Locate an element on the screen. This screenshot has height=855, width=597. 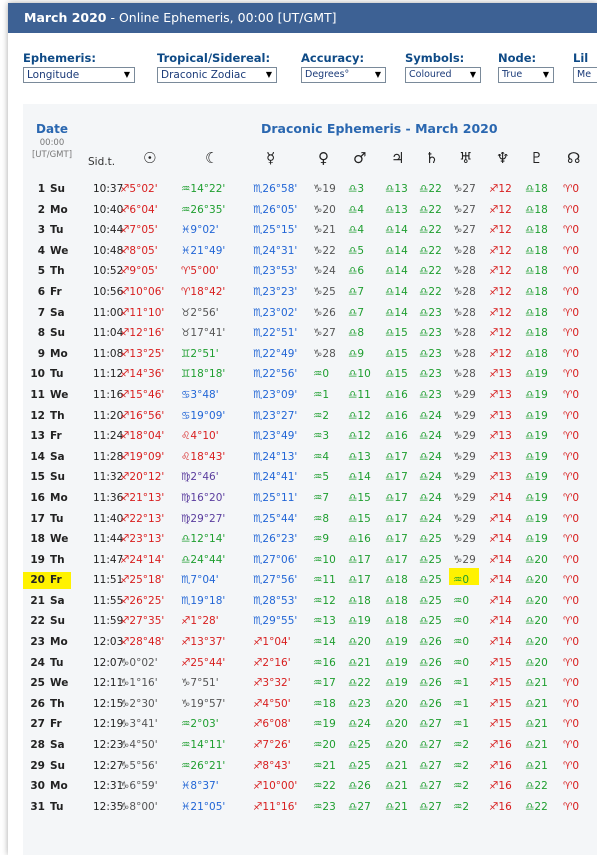
moon-position: ♊2°51' is located at coordinates (200, 353).